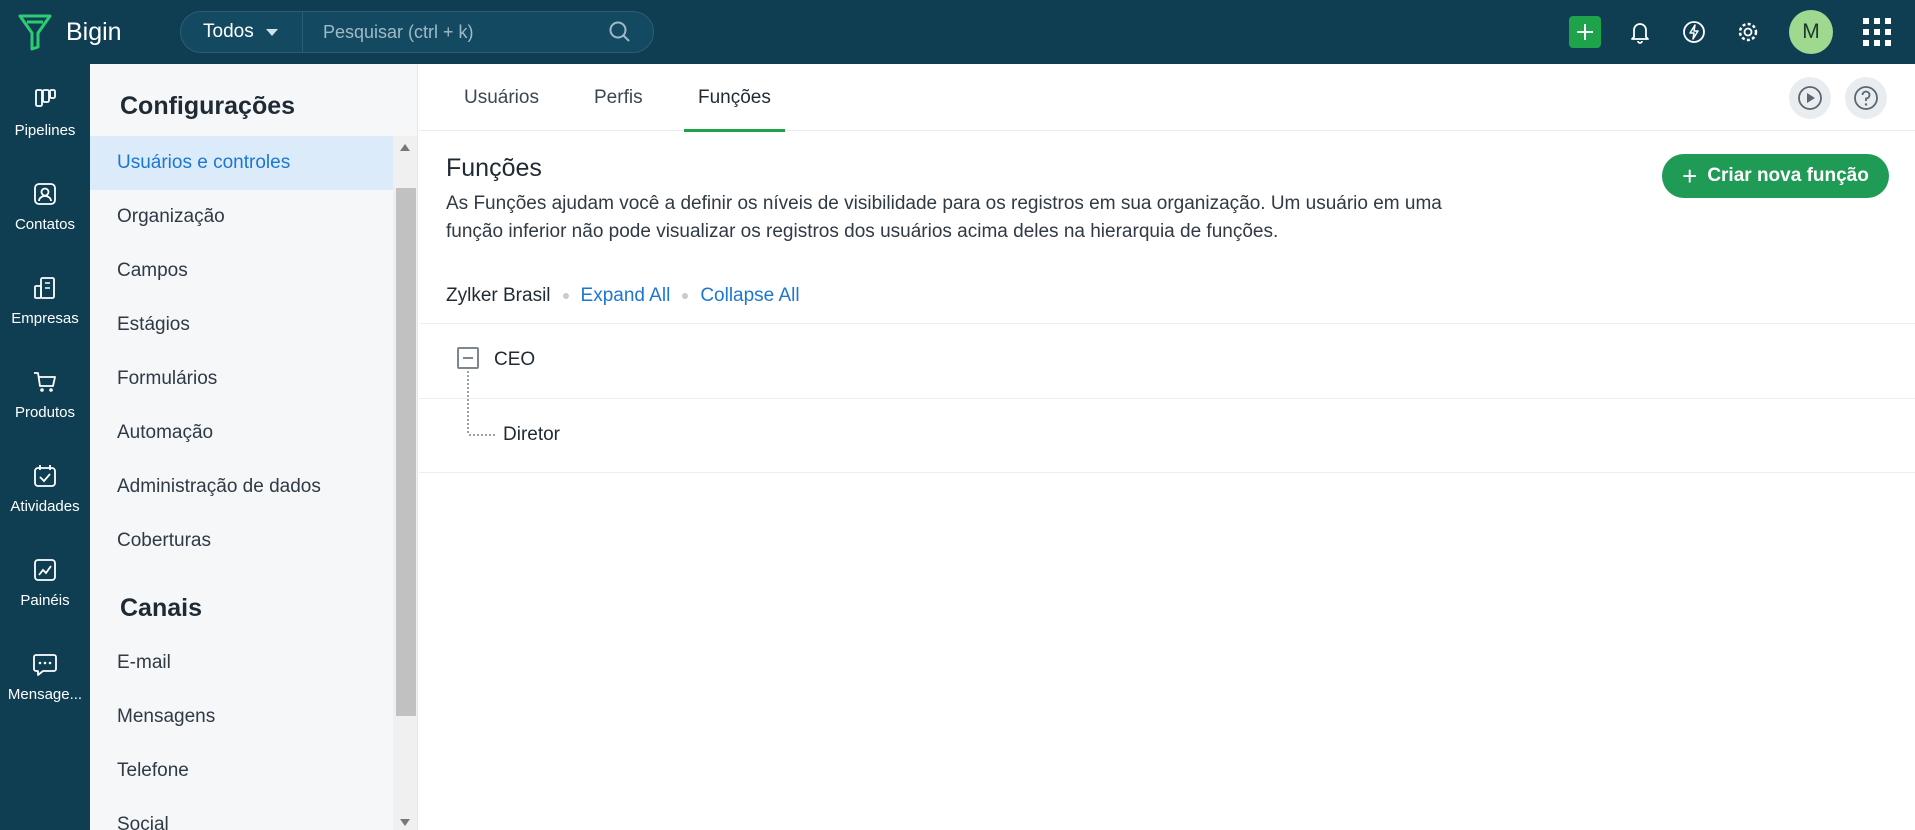 This screenshot has height=830, width=1915. What do you see at coordinates (242, 163) in the screenshot?
I see `settings-item-users-controls: Usuários e controles` at bounding box center [242, 163].